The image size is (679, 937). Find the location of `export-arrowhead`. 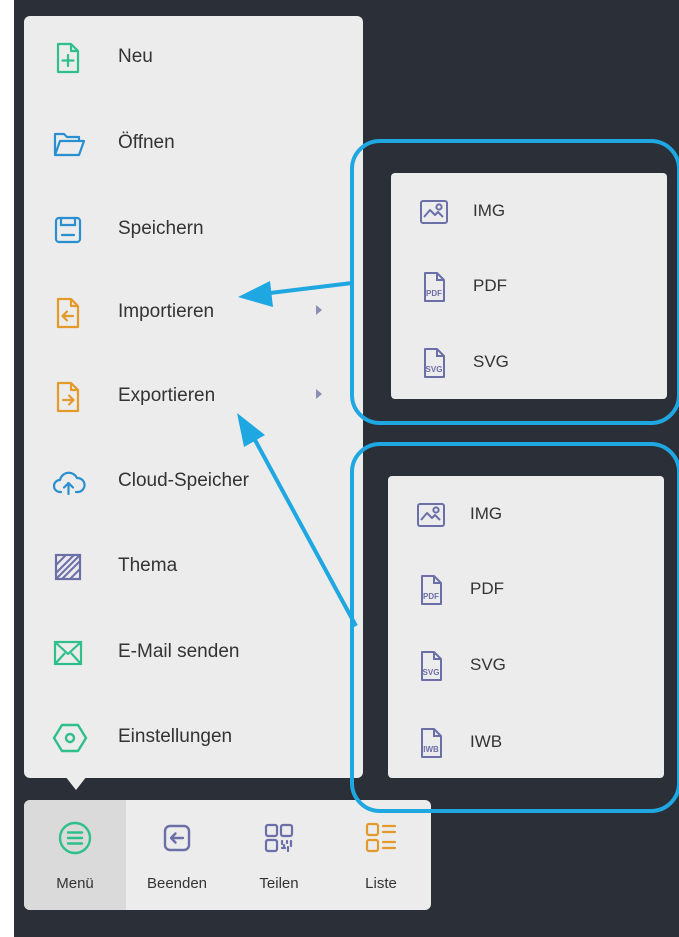

export-arrowhead is located at coordinates (251, 430).